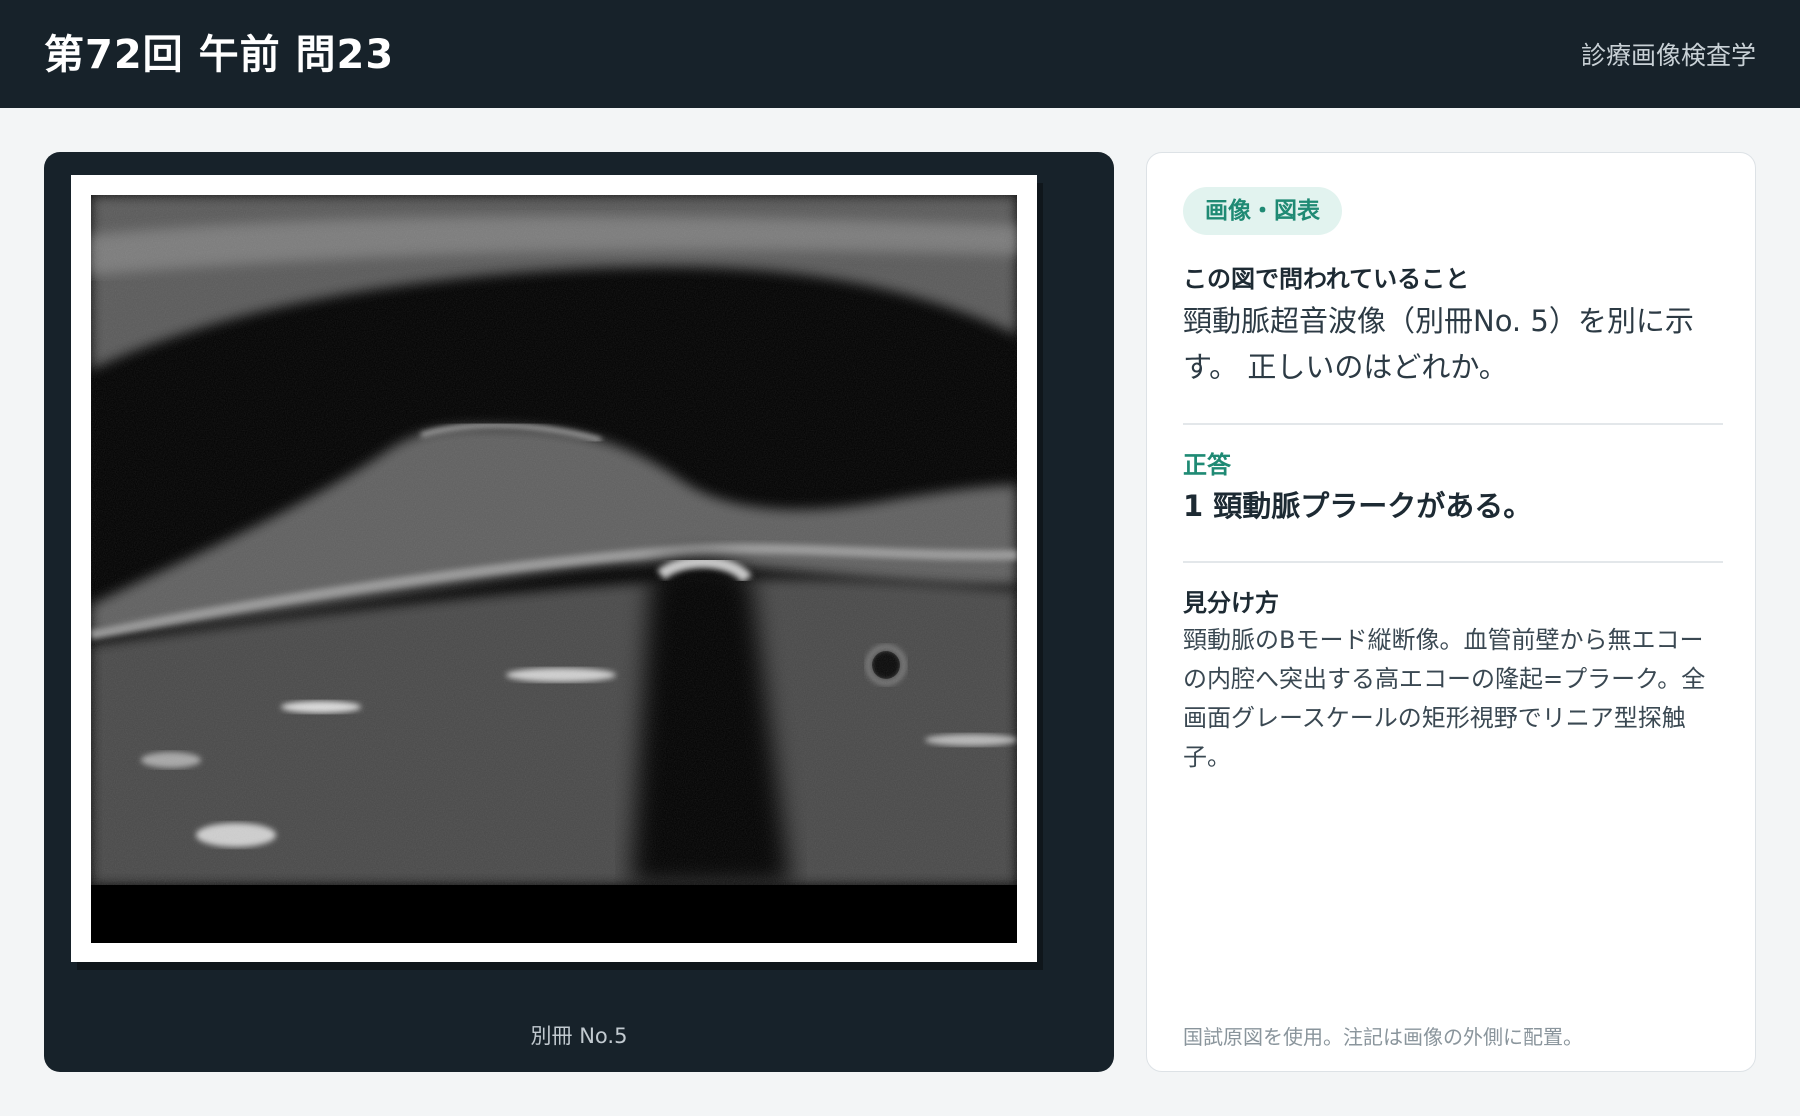 The width and height of the screenshot is (1800, 1116). I want to click on figure-caption: 別冊 No.5, so click(579, 1036).